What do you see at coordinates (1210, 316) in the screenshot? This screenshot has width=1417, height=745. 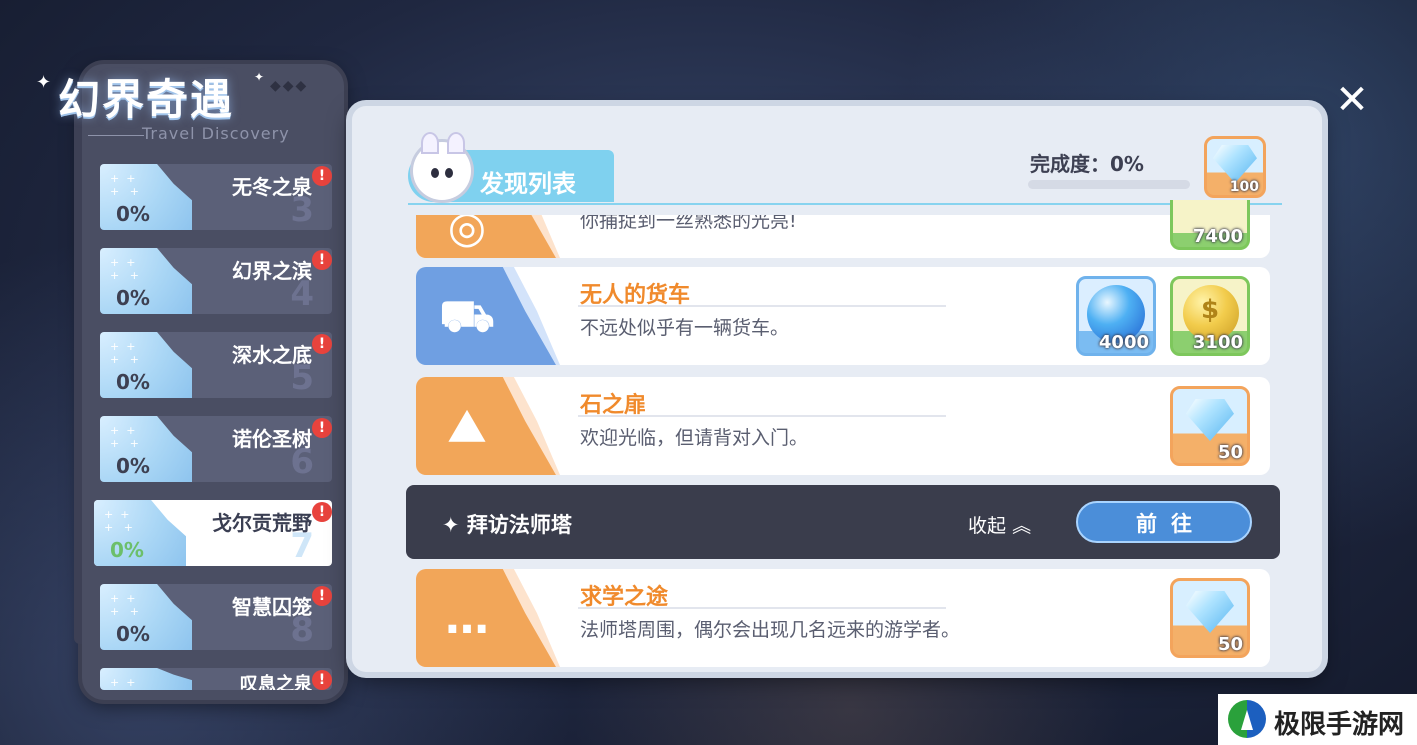 I see `reward-chip: 3100` at bounding box center [1210, 316].